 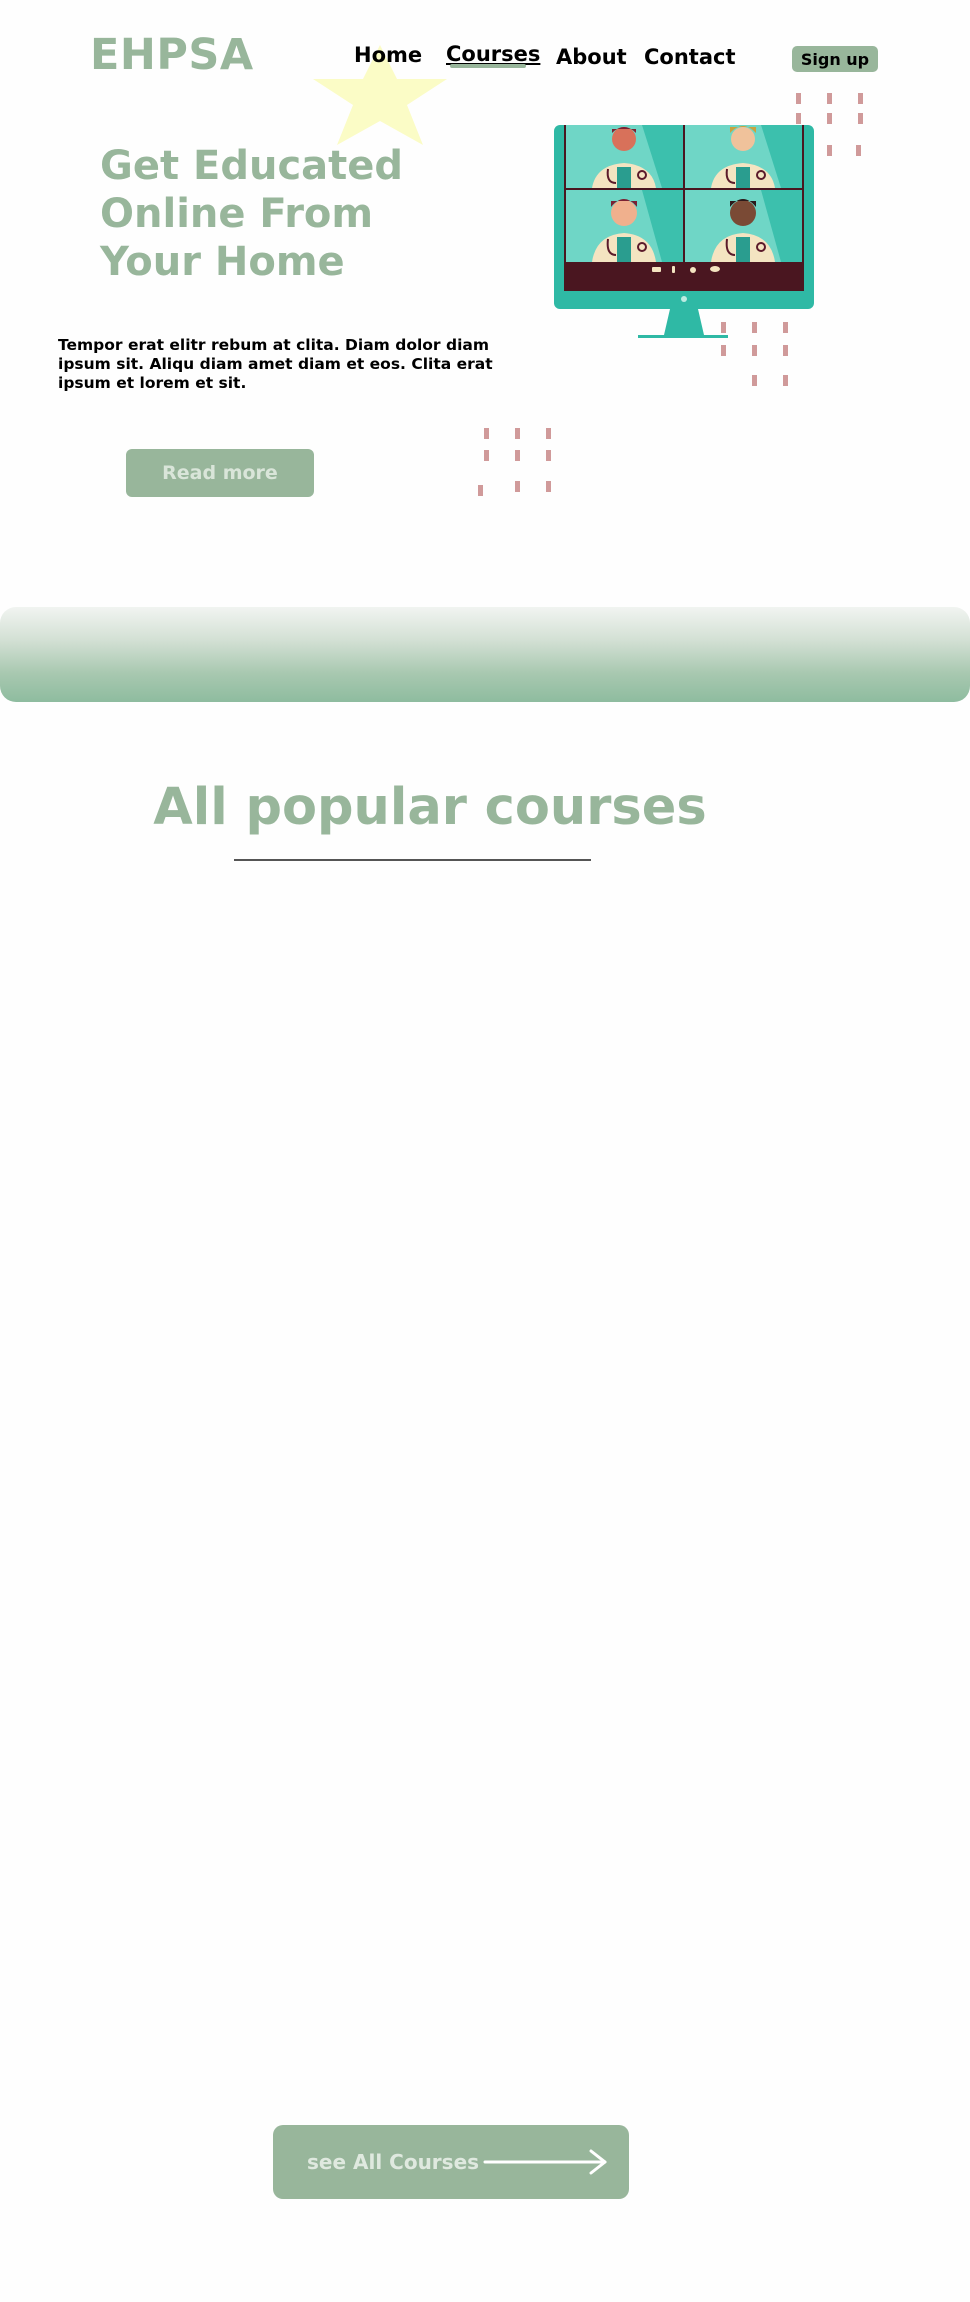 I want to click on section-divider-band, so click(x=485, y=654).